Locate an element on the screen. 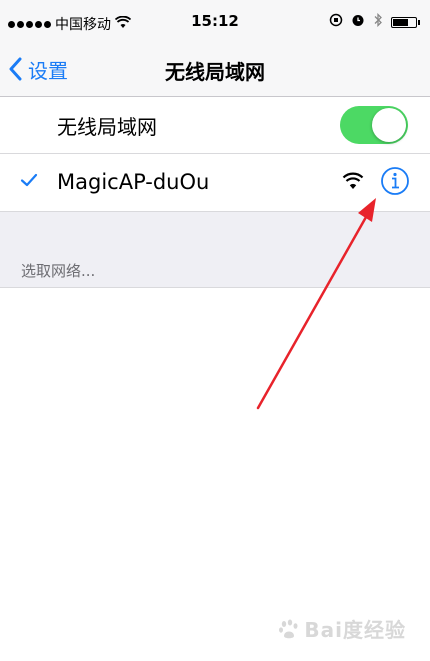  info-icon is located at coordinates (395, 181).